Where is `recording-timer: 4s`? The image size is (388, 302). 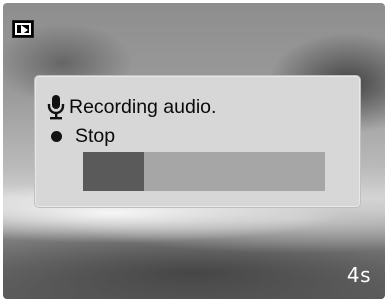 recording-timer: 4s is located at coordinates (358, 275).